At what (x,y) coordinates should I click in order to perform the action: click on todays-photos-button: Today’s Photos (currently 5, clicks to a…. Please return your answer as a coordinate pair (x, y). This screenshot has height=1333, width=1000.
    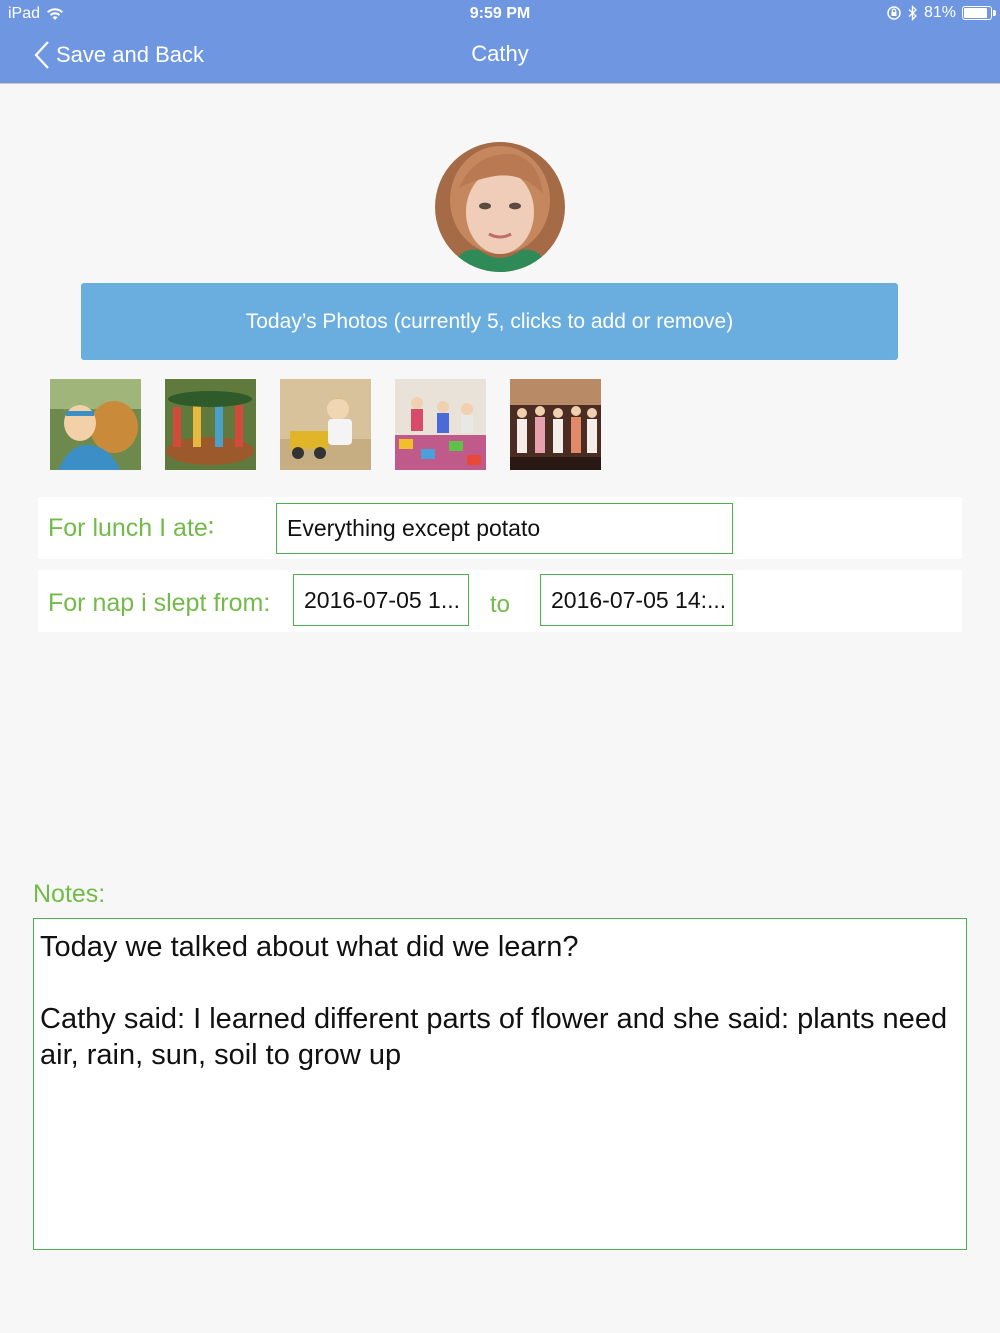
    Looking at the image, I should click on (489, 321).